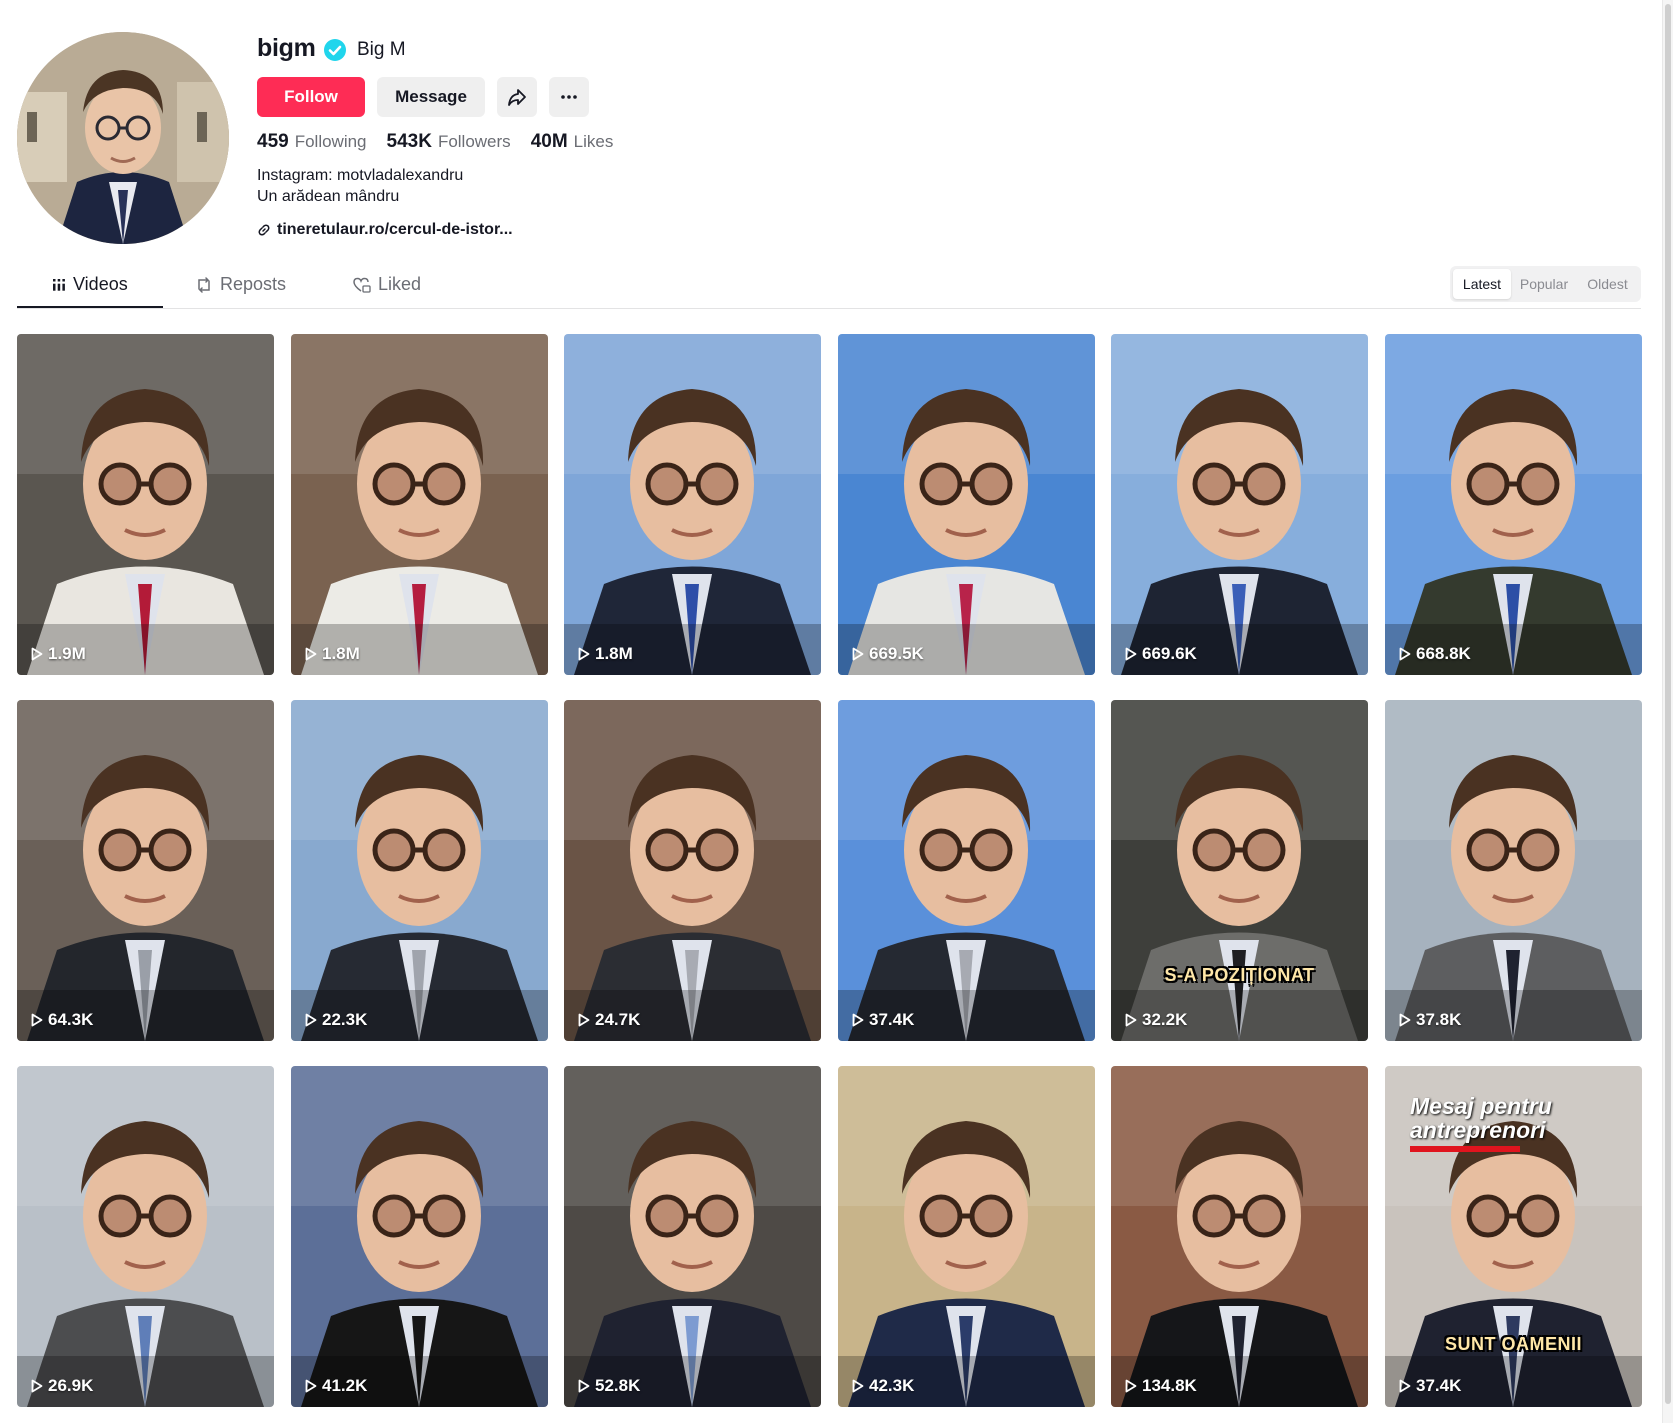 This screenshot has height=1423, width=1673. What do you see at coordinates (896, 653) in the screenshot?
I see `view-count-text: 669.5K` at bounding box center [896, 653].